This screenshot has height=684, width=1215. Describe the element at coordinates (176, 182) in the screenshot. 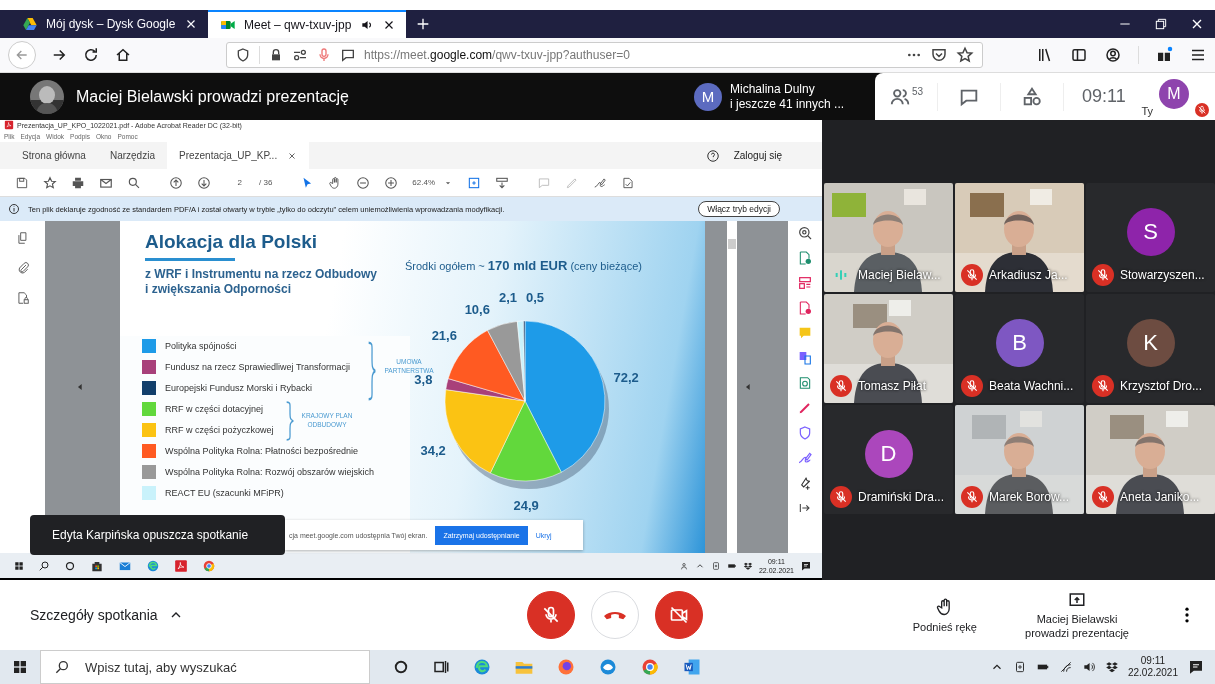

I see `page-up-icon` at that location.